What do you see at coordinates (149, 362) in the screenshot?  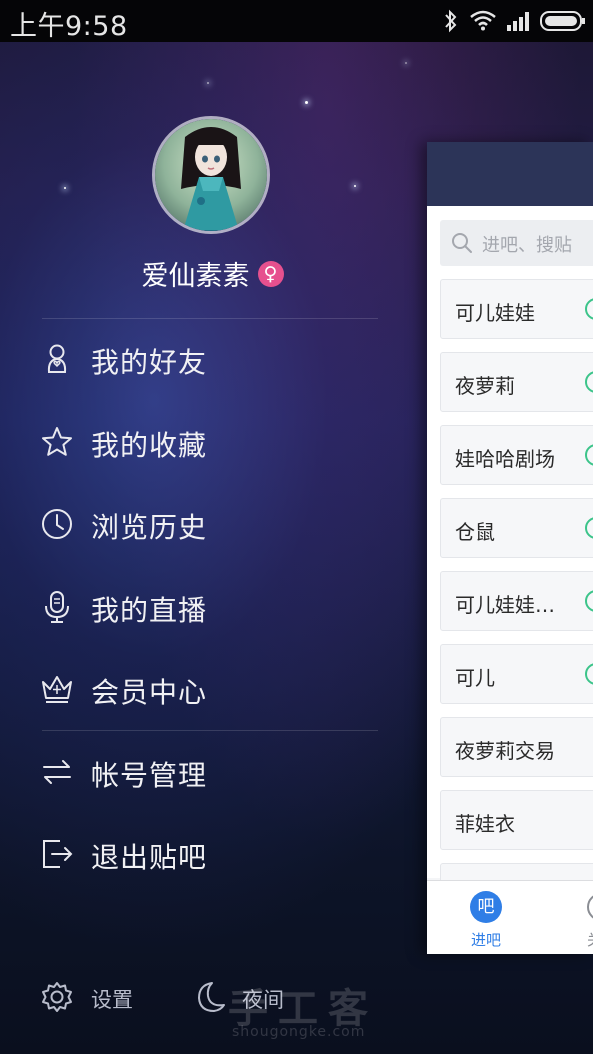 I see `menu-item-label: 我的好友` at bounding box center [149, 362].